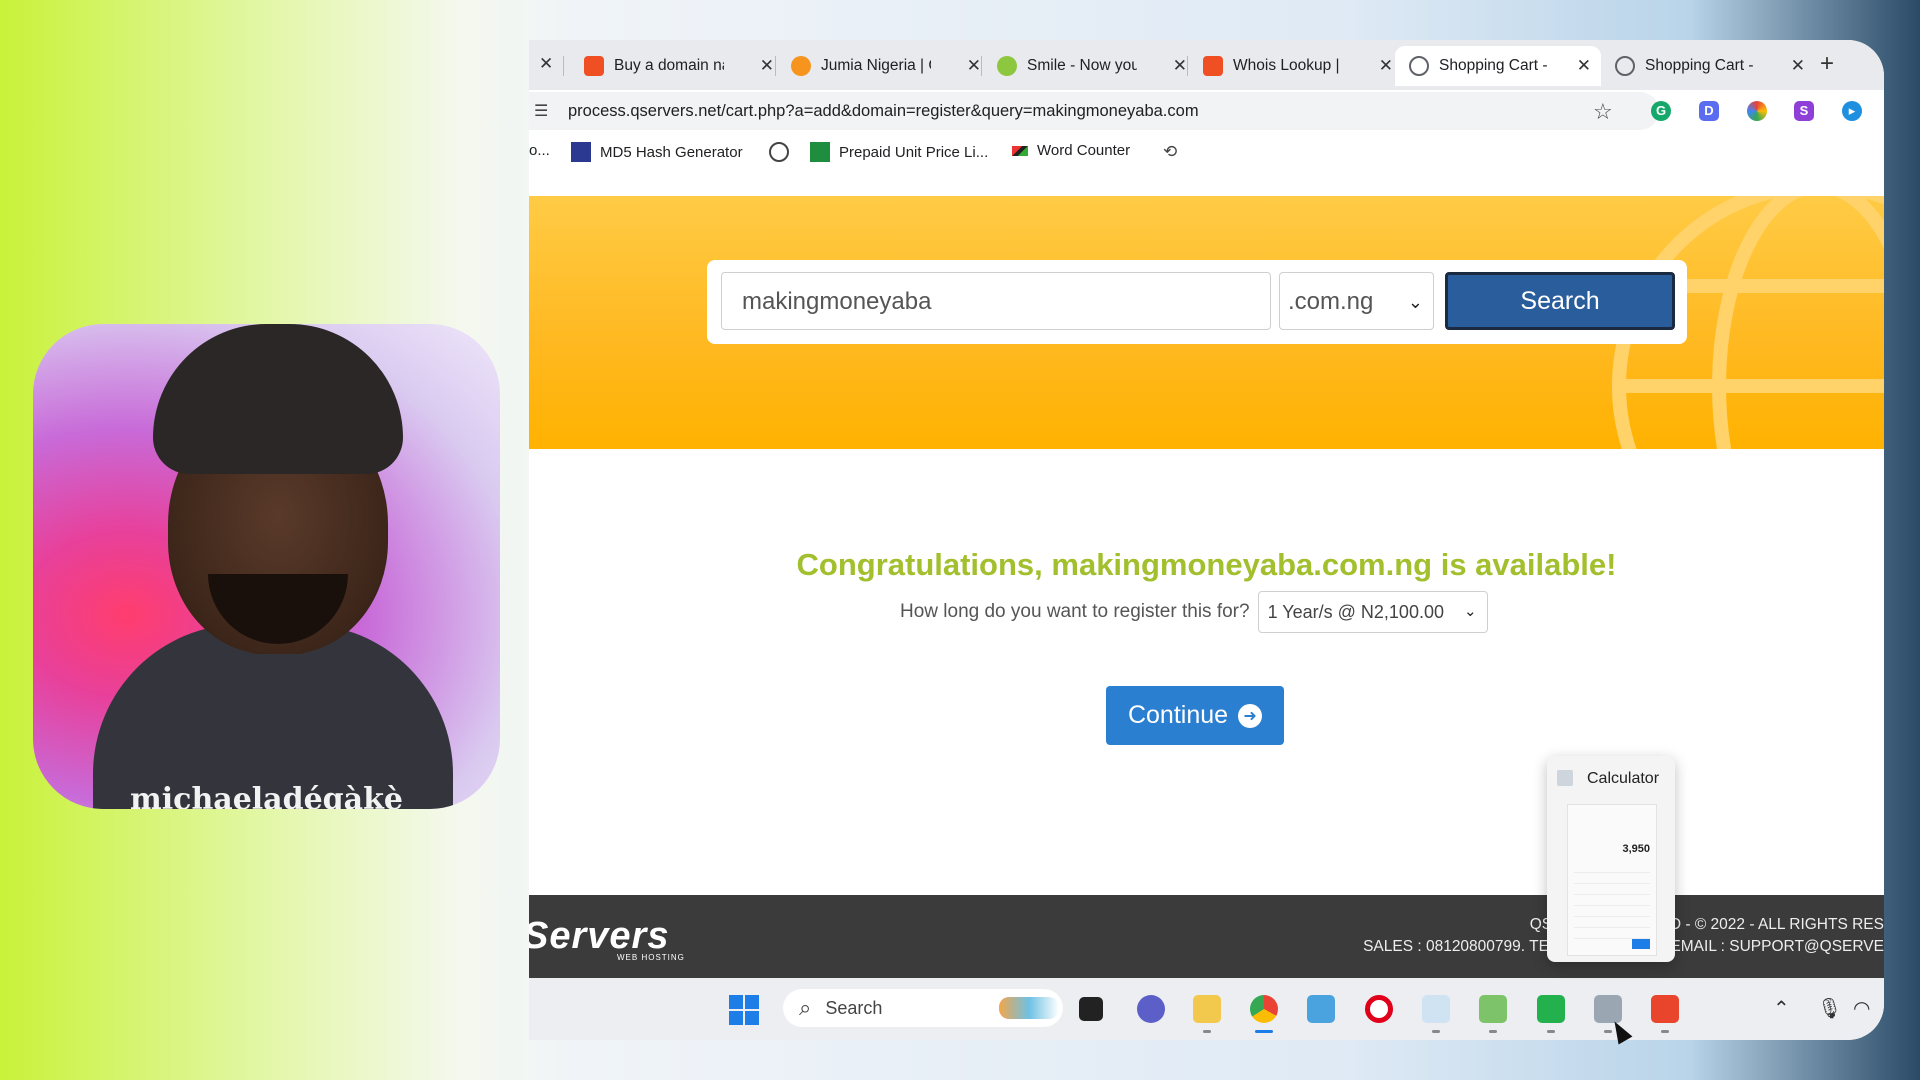 Image resolution: width=1920 pixels, height=1080 pixels. Describe the element at coordinates (1560, 301) in the screenshot. I see `search-button: Search` at that location.